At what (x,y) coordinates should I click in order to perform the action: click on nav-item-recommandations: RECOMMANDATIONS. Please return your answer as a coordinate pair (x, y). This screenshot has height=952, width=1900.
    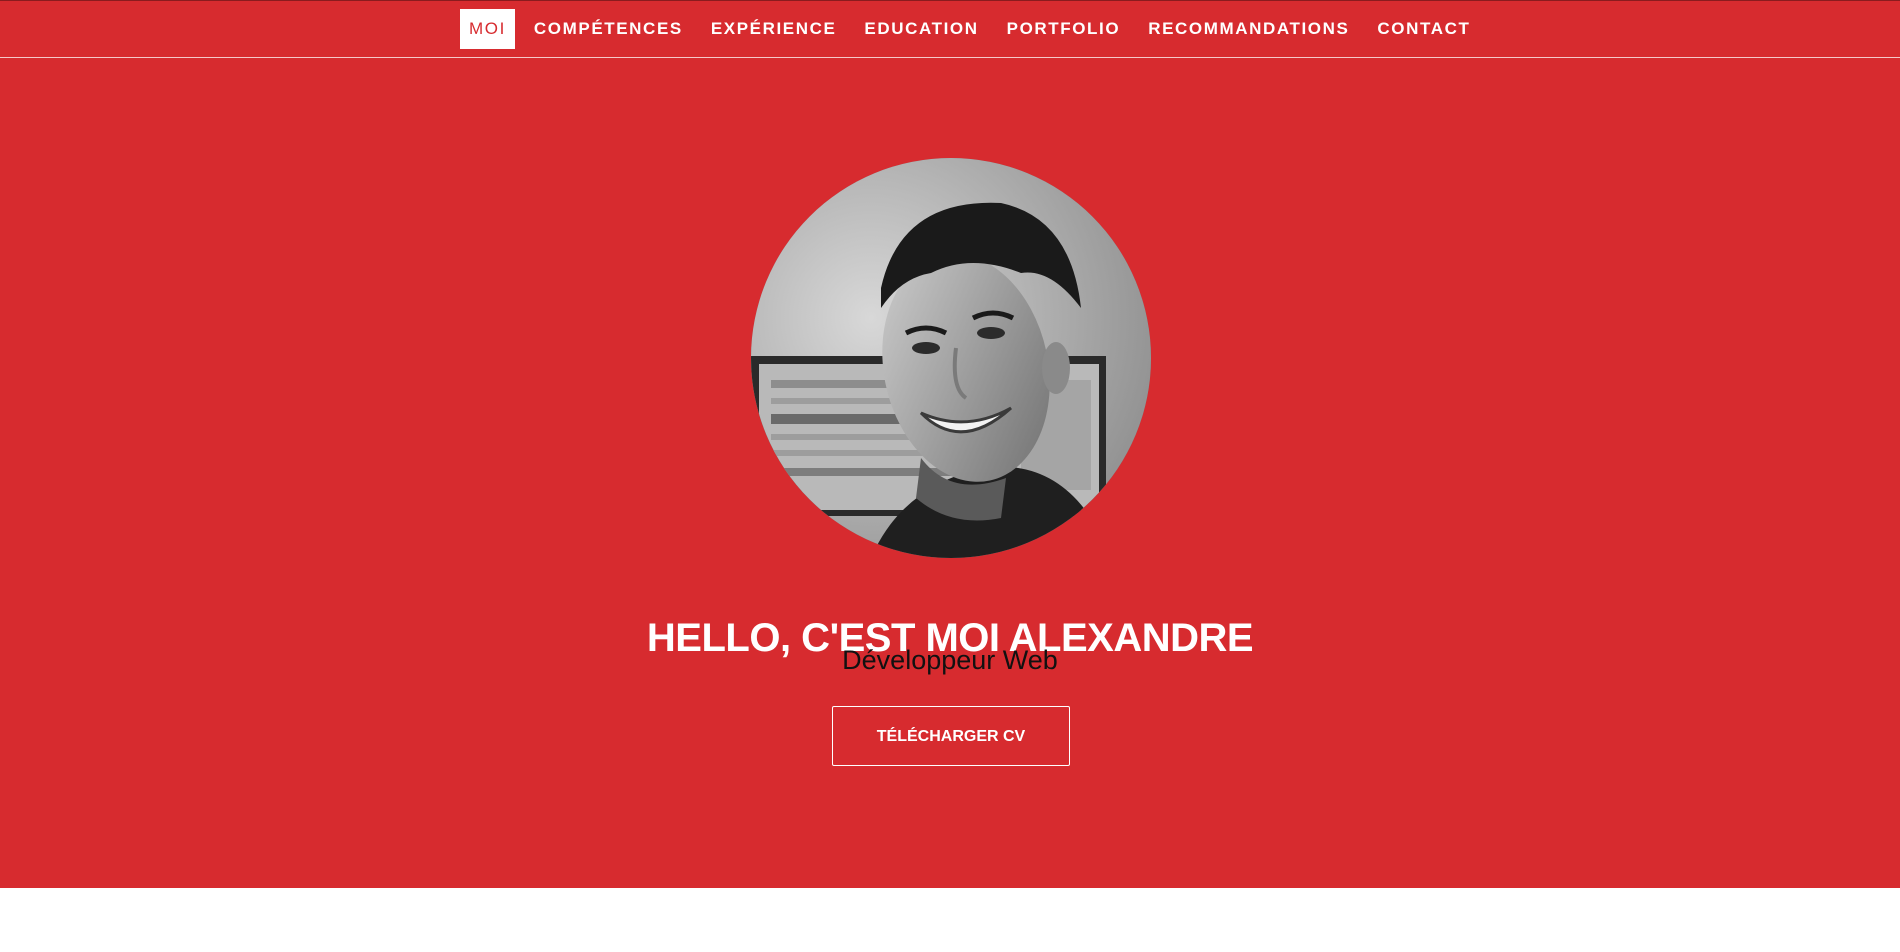
    Looking at the image, I should click on (1248, 29).